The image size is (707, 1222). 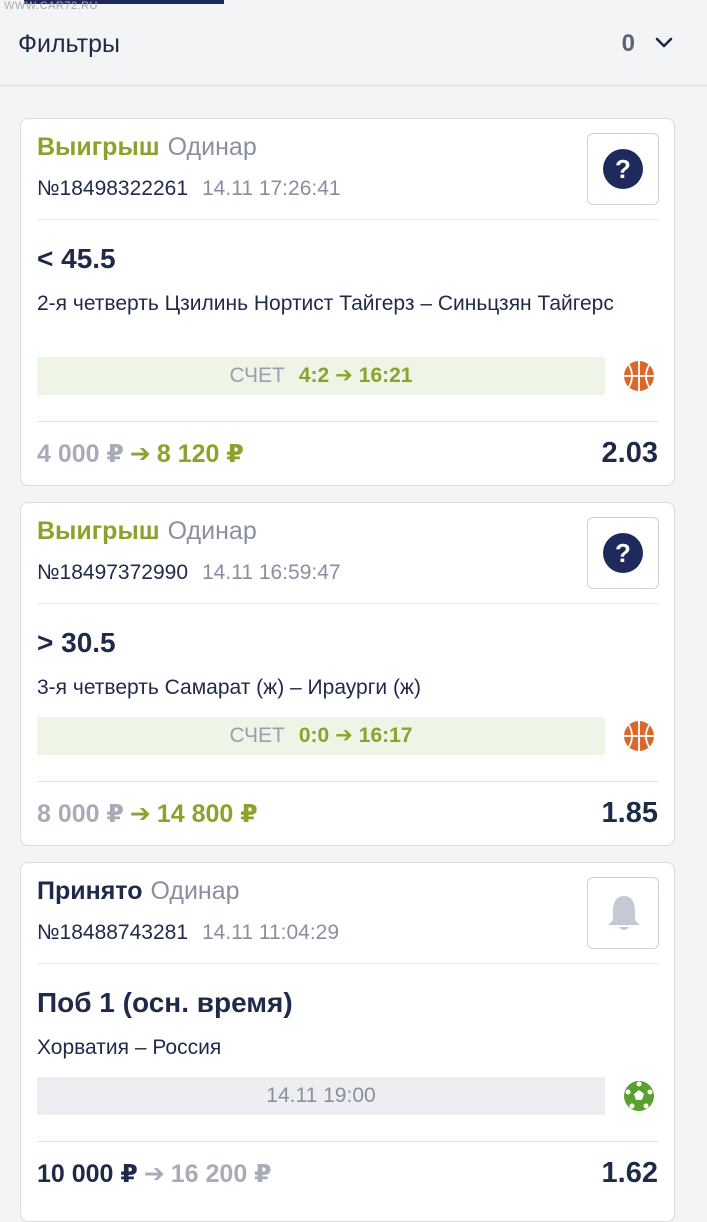 I want to click on stake-amount: 4 000 ₽, so click(x=80, y=454).